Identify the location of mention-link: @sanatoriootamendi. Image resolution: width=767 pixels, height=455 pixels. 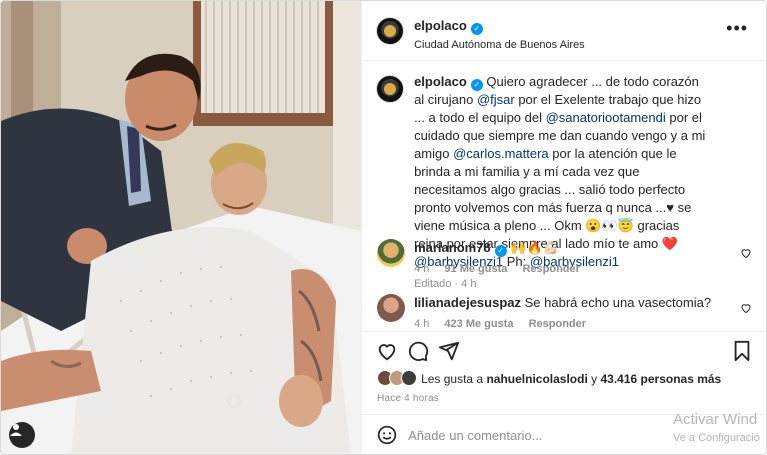
(606, 117).